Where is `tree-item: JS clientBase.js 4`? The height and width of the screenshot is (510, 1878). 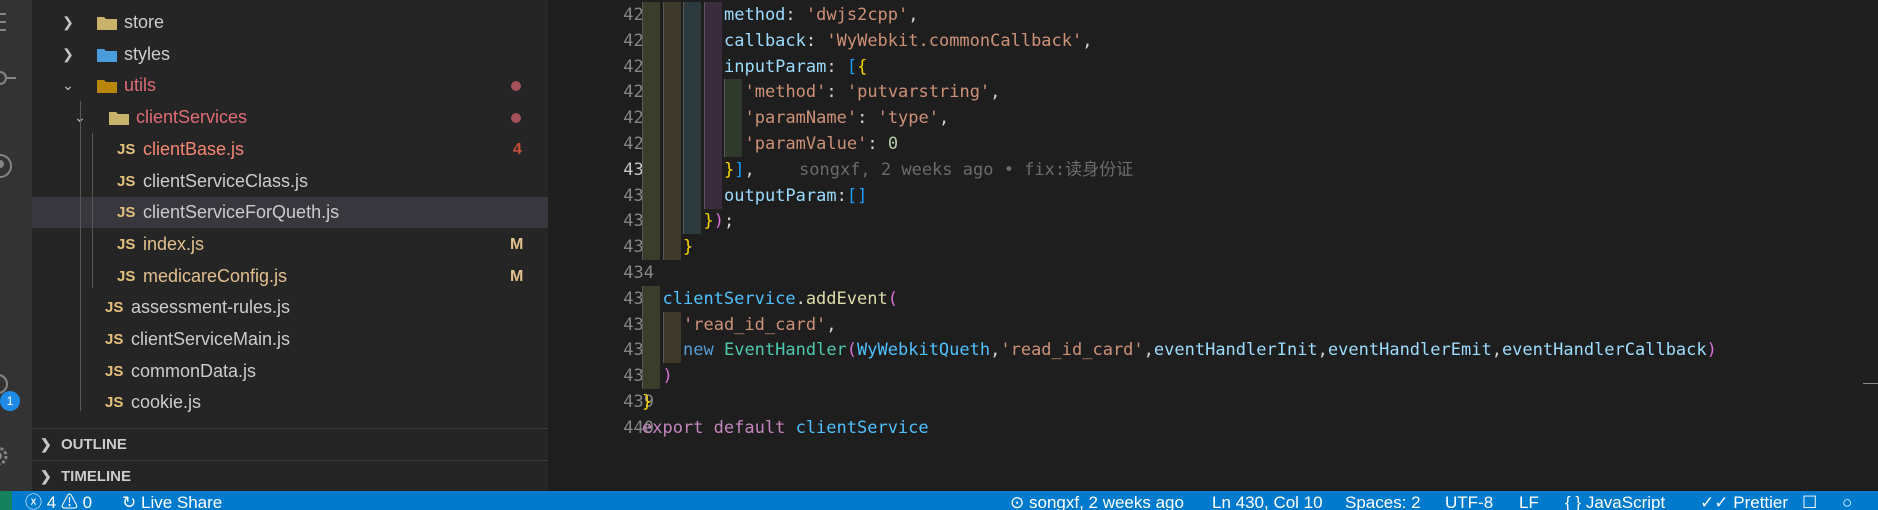 tree-item: JS clientBase.js 4 is located at coordinates (290, 149).